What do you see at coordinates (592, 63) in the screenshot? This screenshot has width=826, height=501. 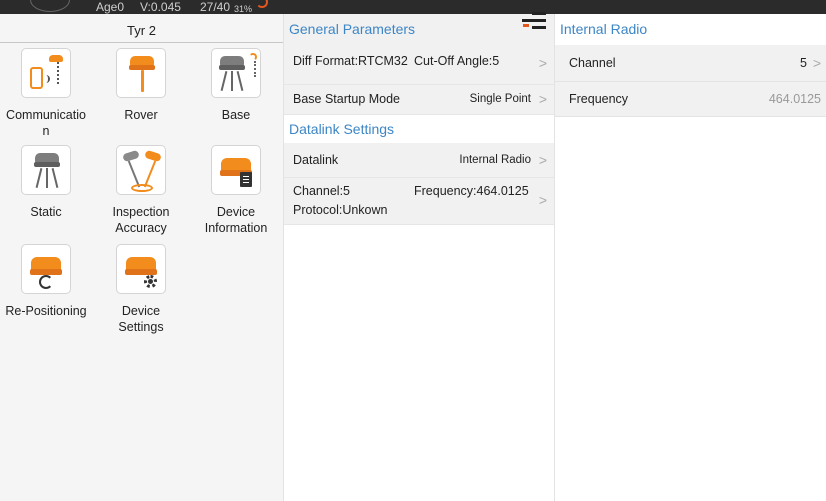 I see `channel-label: Channel` at bounding box center [592, 63].